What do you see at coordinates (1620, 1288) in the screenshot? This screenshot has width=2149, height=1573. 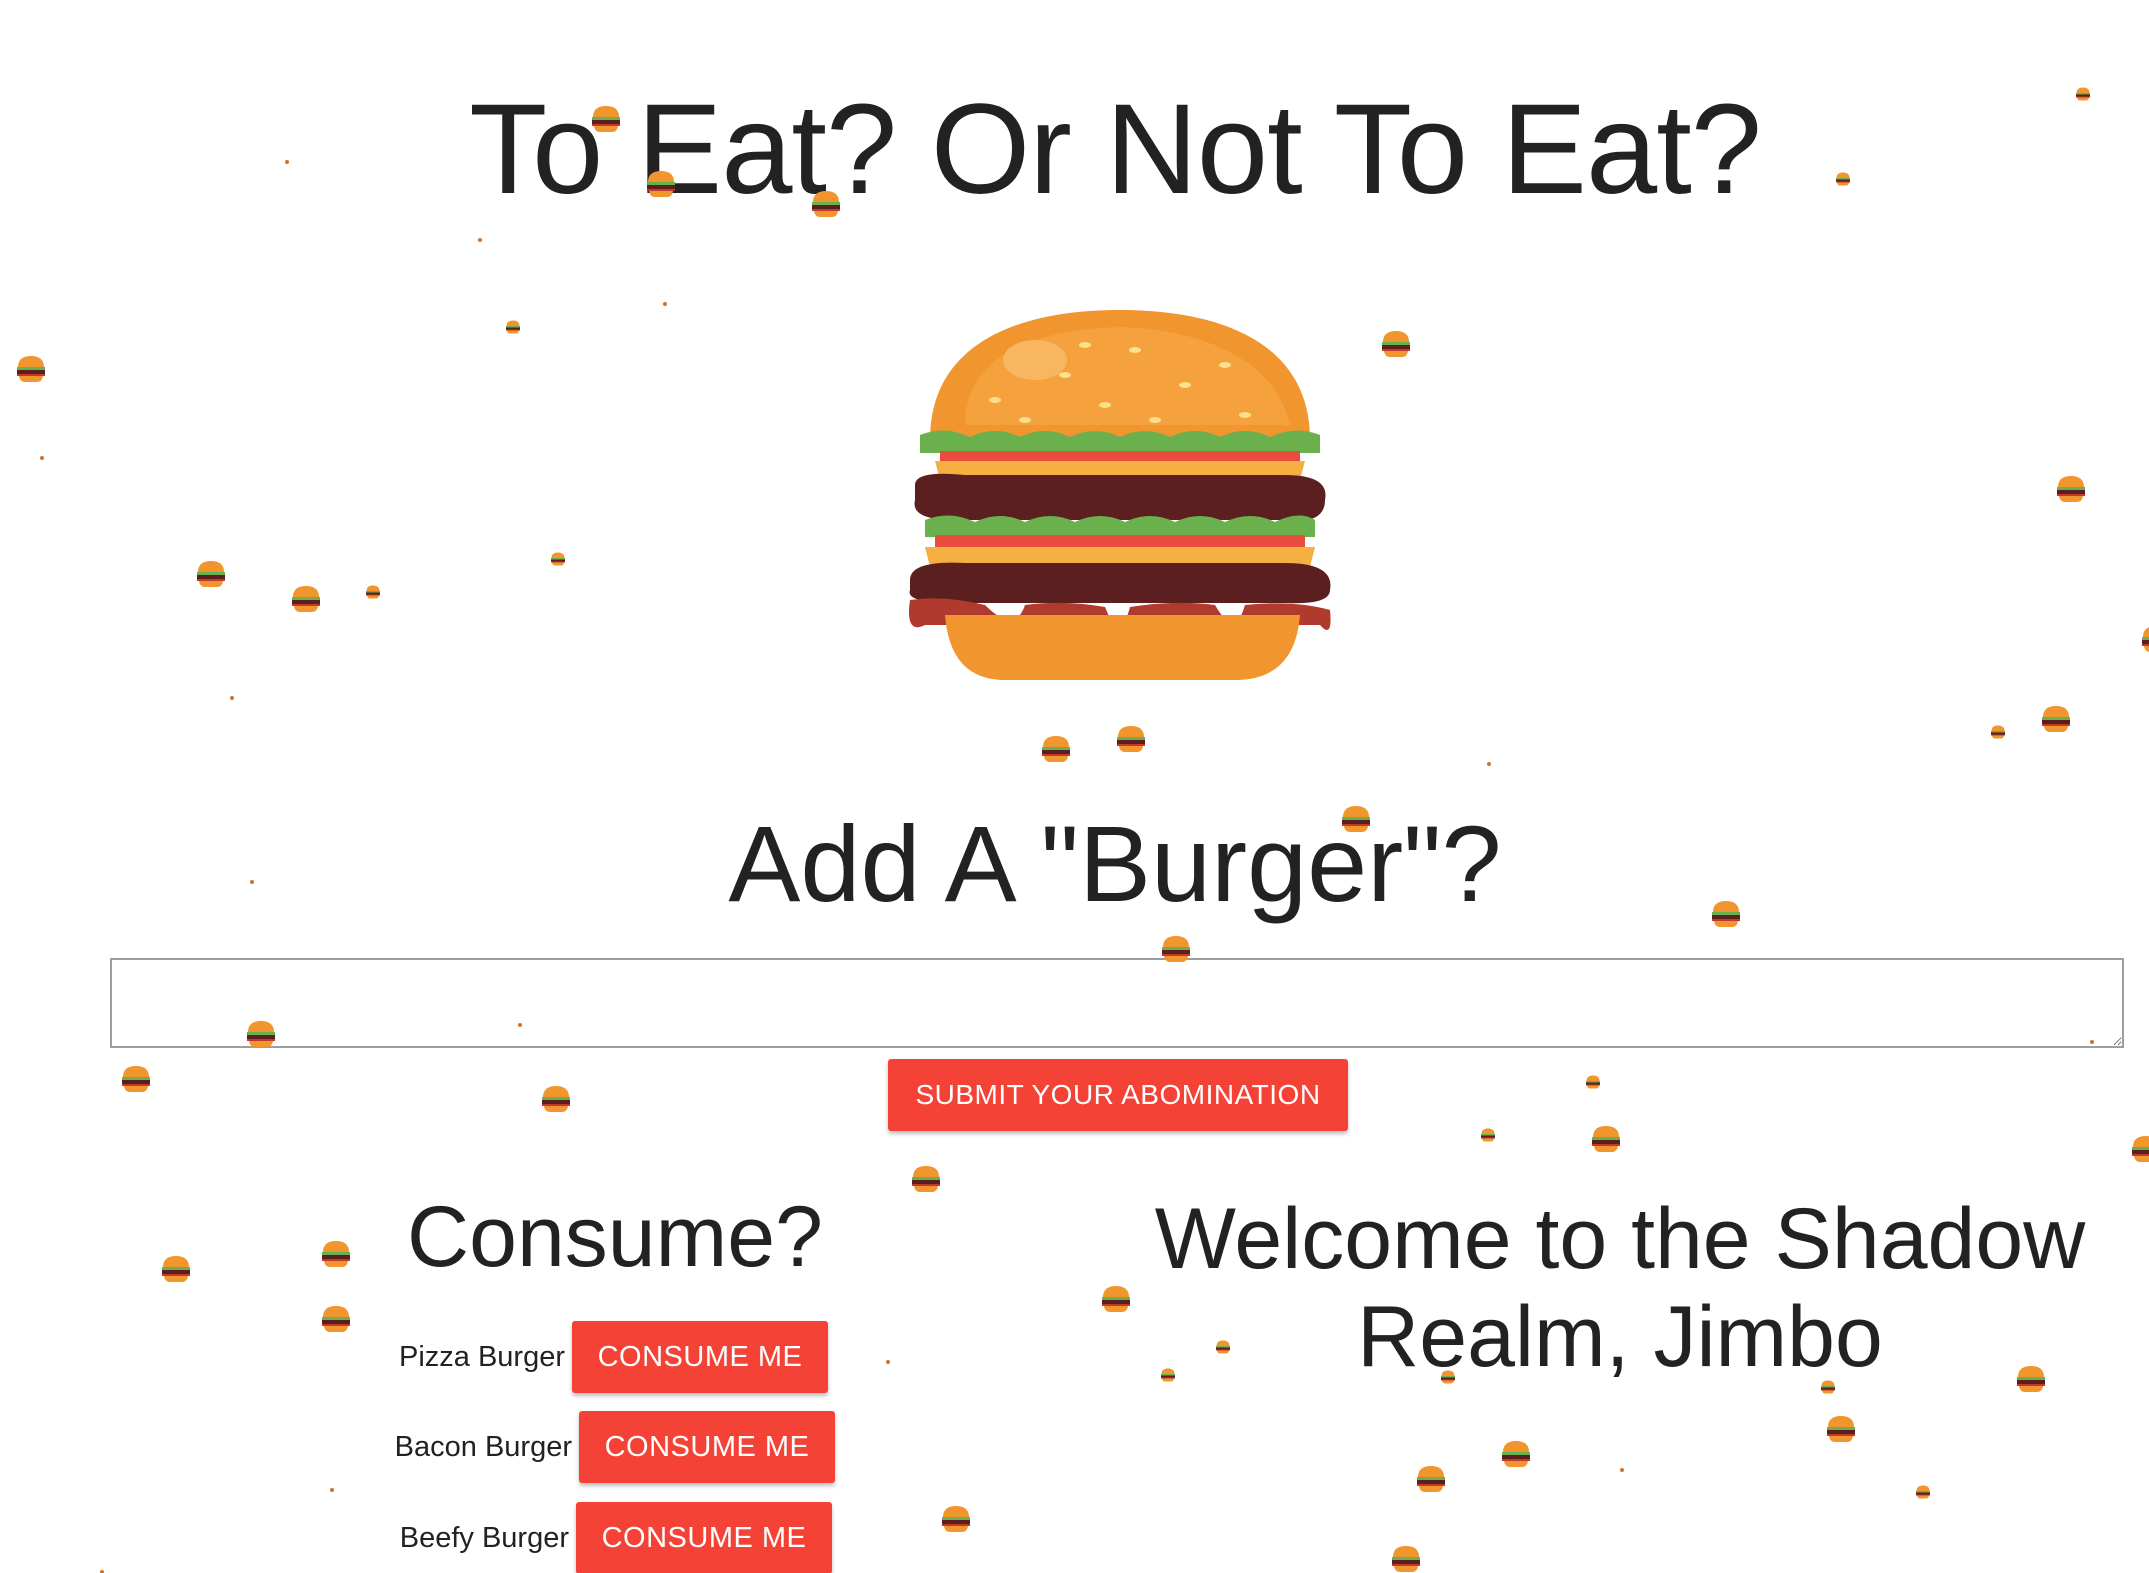 I see `devoured-heading: Welcome to the Shadow Realm, Jimbo` at bounding box center [1620, 1288].